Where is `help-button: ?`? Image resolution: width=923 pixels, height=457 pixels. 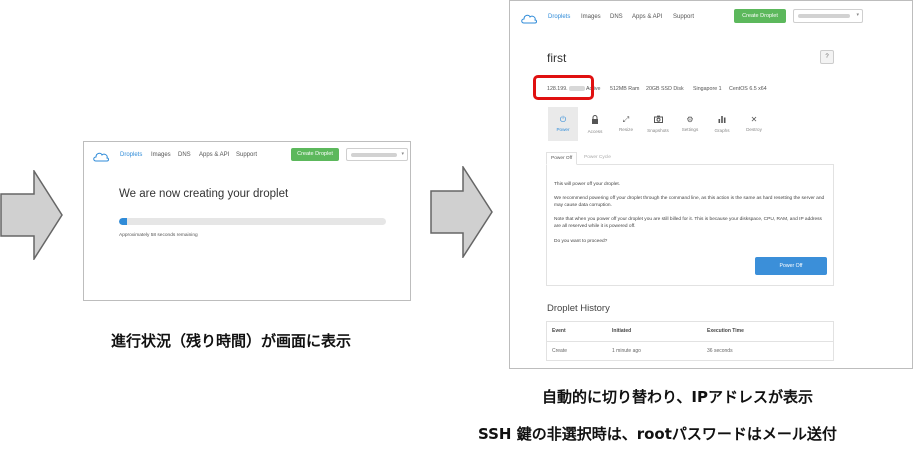
help-button: ? is located at coordinates (827, 57).